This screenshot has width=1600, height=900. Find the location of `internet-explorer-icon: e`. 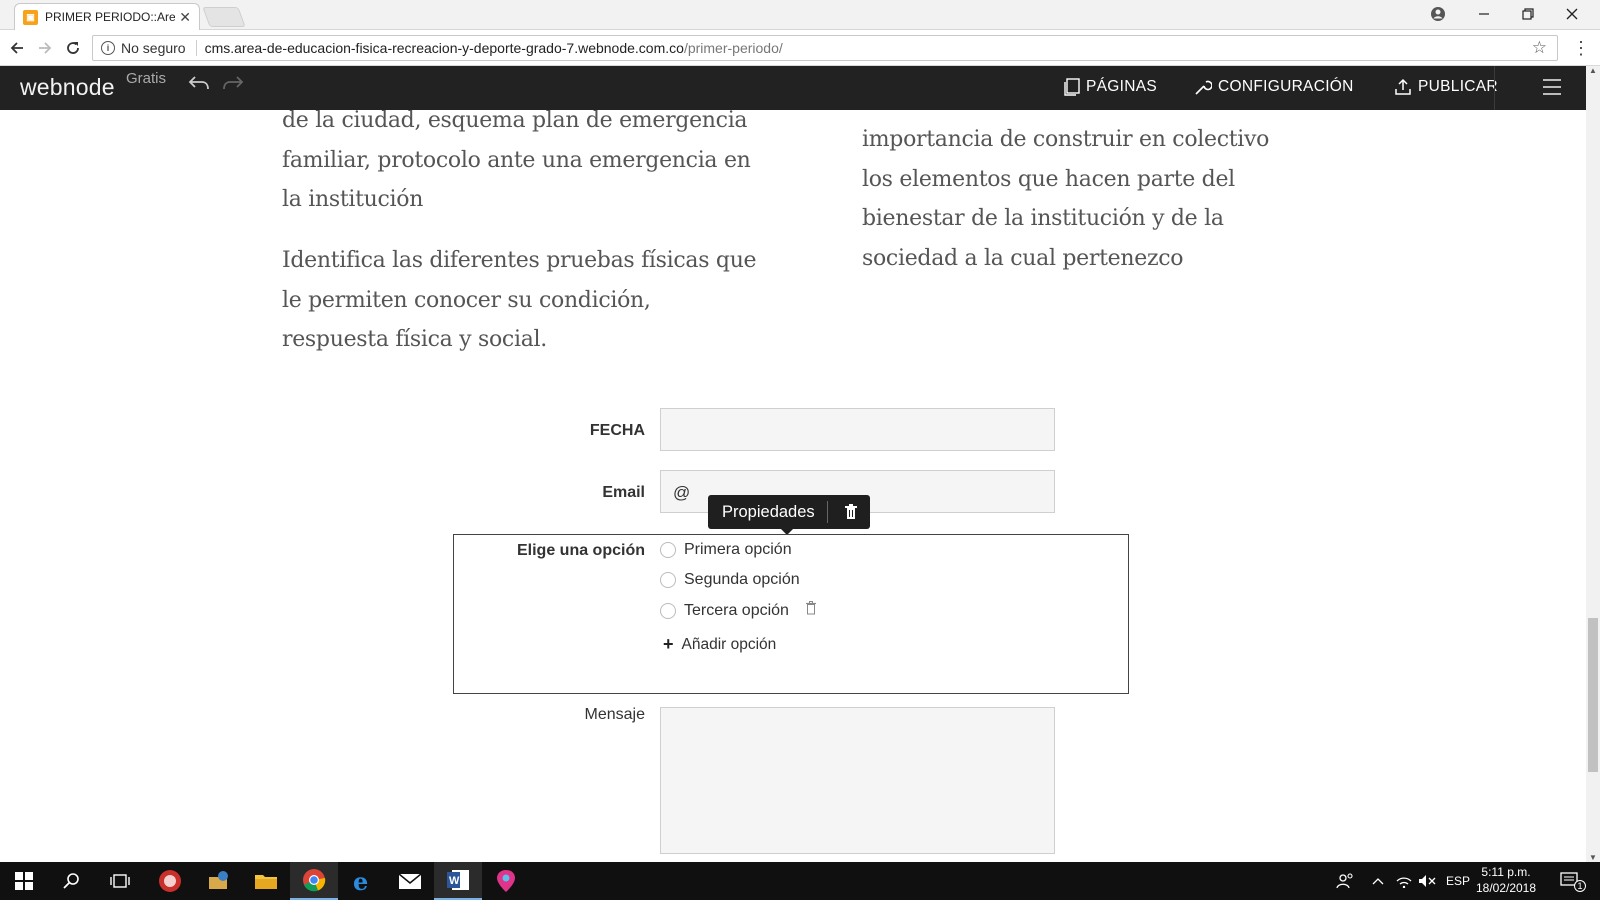

internet-explorer-icon: e is located at coordinates (362, 881).